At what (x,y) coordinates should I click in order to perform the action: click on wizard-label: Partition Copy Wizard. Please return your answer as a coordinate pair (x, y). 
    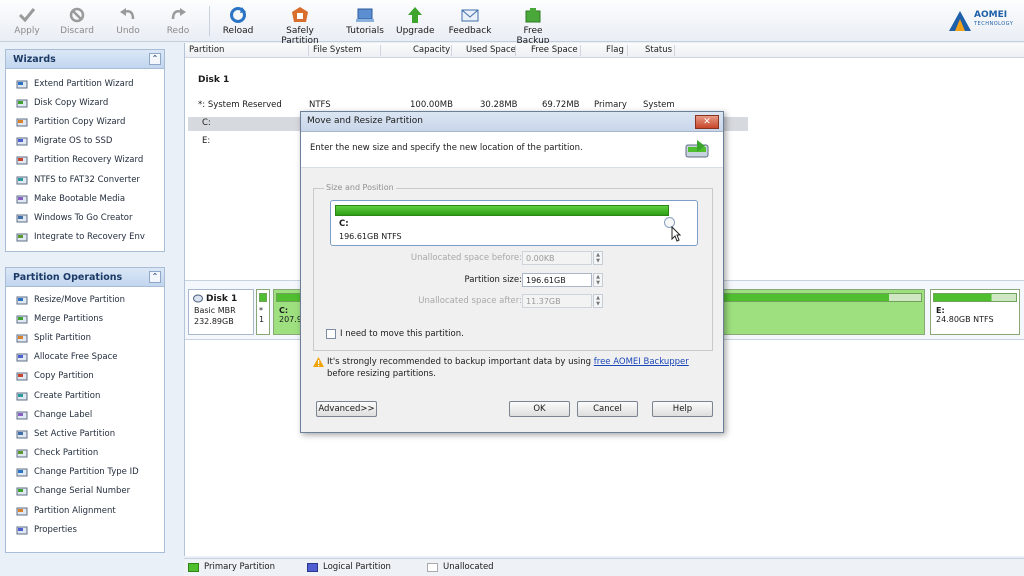
    Looking at the image, I should click on (80, 121).